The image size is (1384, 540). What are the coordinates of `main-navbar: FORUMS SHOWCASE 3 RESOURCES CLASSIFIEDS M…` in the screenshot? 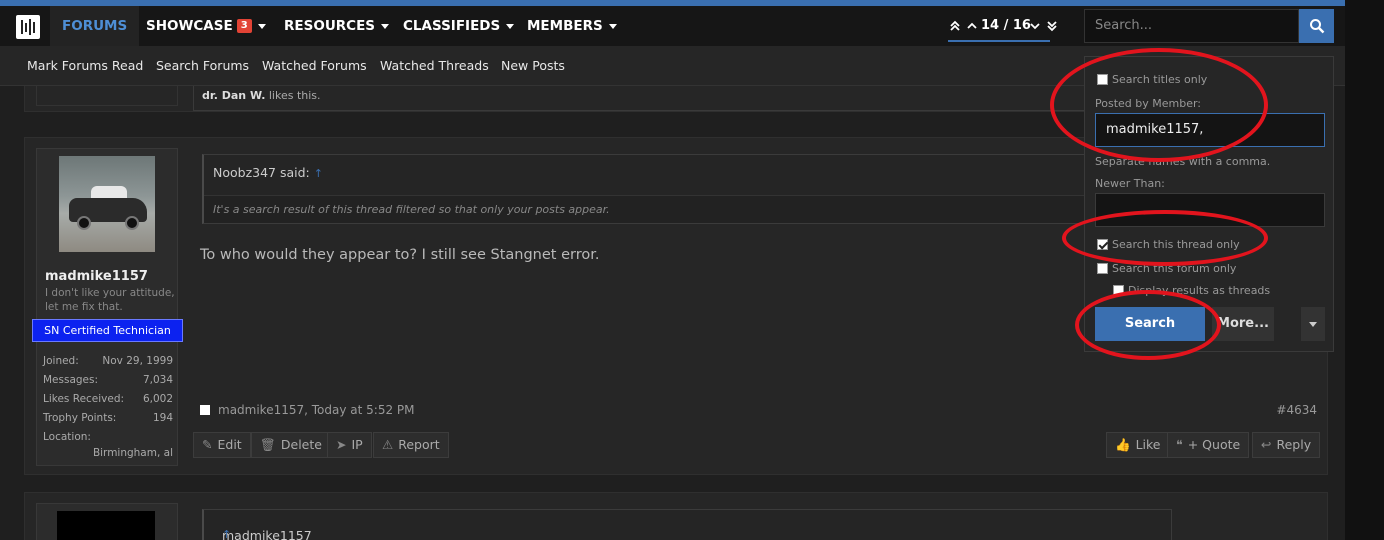 It's located at (672, 26).